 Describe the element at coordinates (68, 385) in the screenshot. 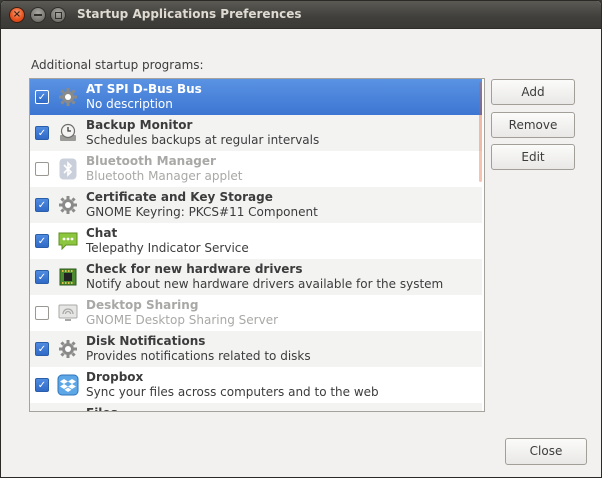

I see `dropbox-icon` at that location.